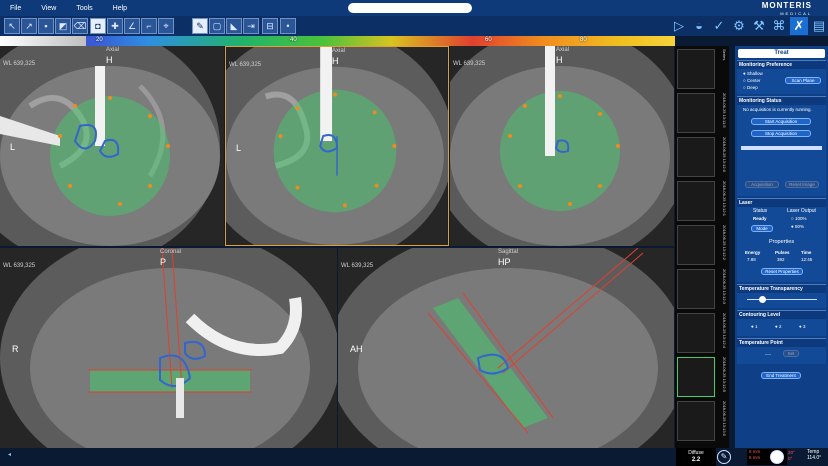 This screenshot has width=828, height=466. What do you see at coordinates (724, 418) in the screenshot?
I see `thumbnail-label: 2018-06-25 13:13:0` at bounding box center [724, 418].